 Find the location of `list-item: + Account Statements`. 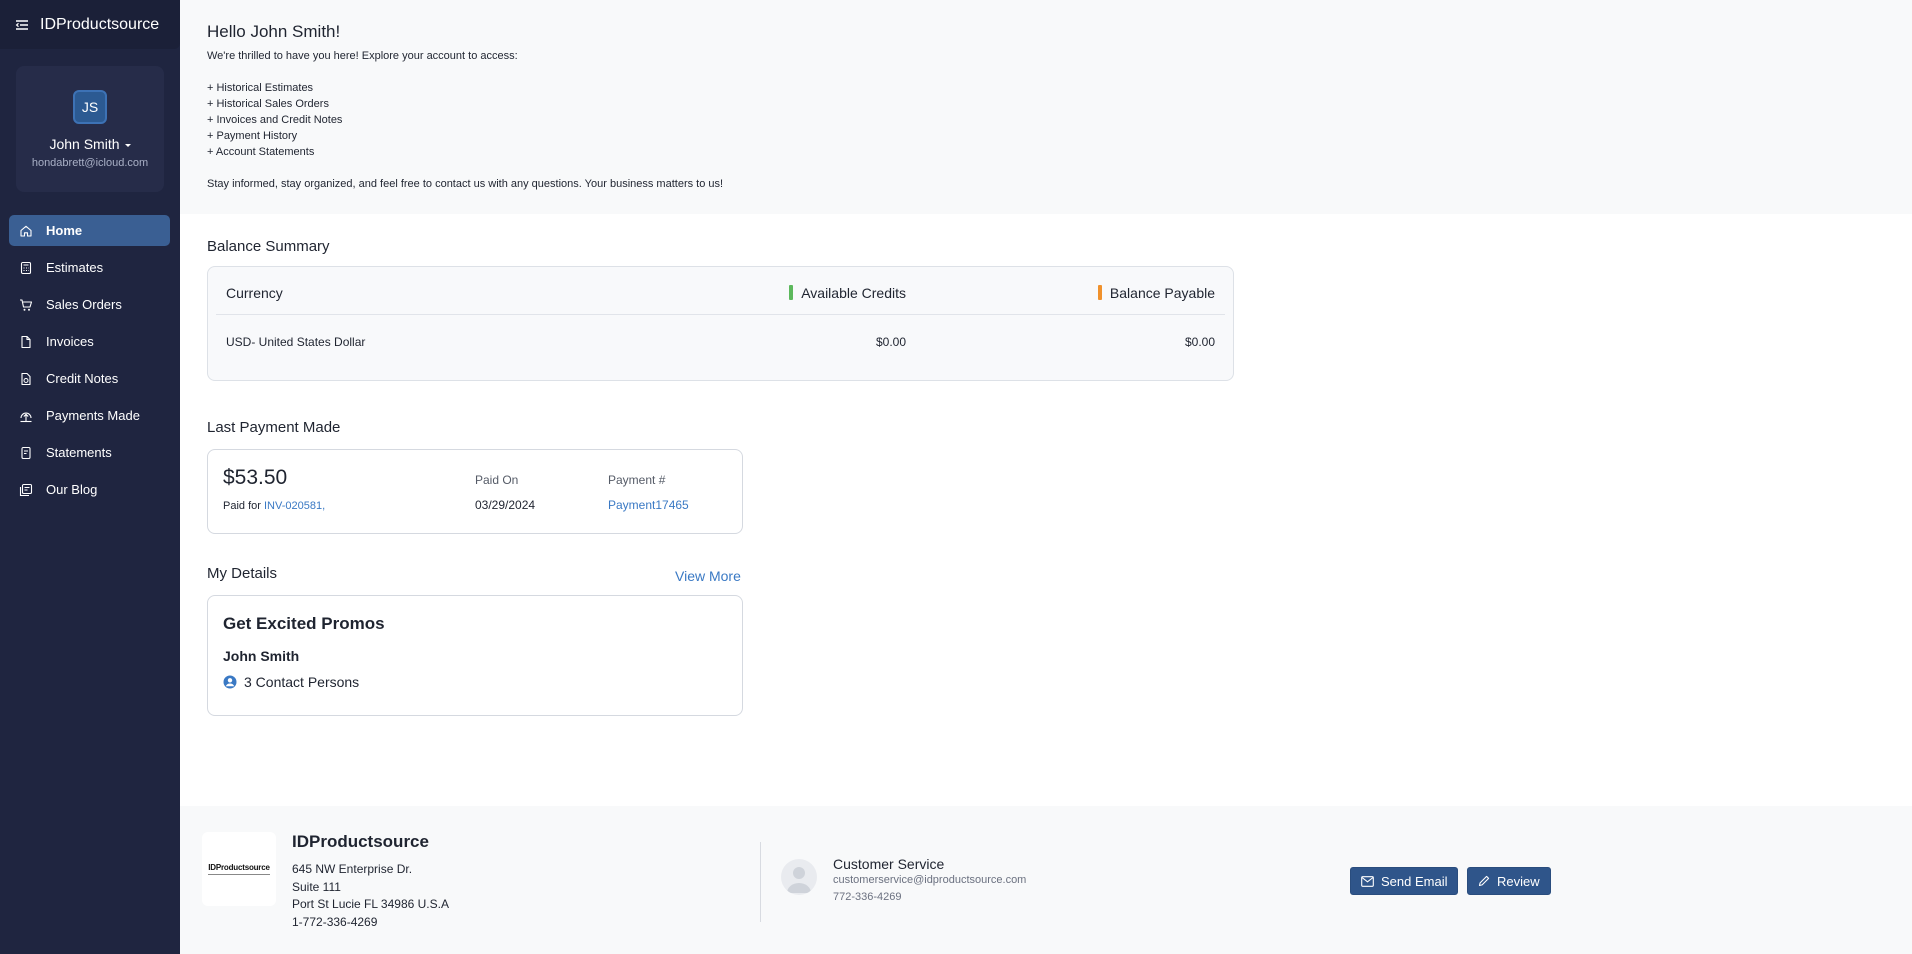

list-item: + Account Statements is located at coordinates (261, 152).